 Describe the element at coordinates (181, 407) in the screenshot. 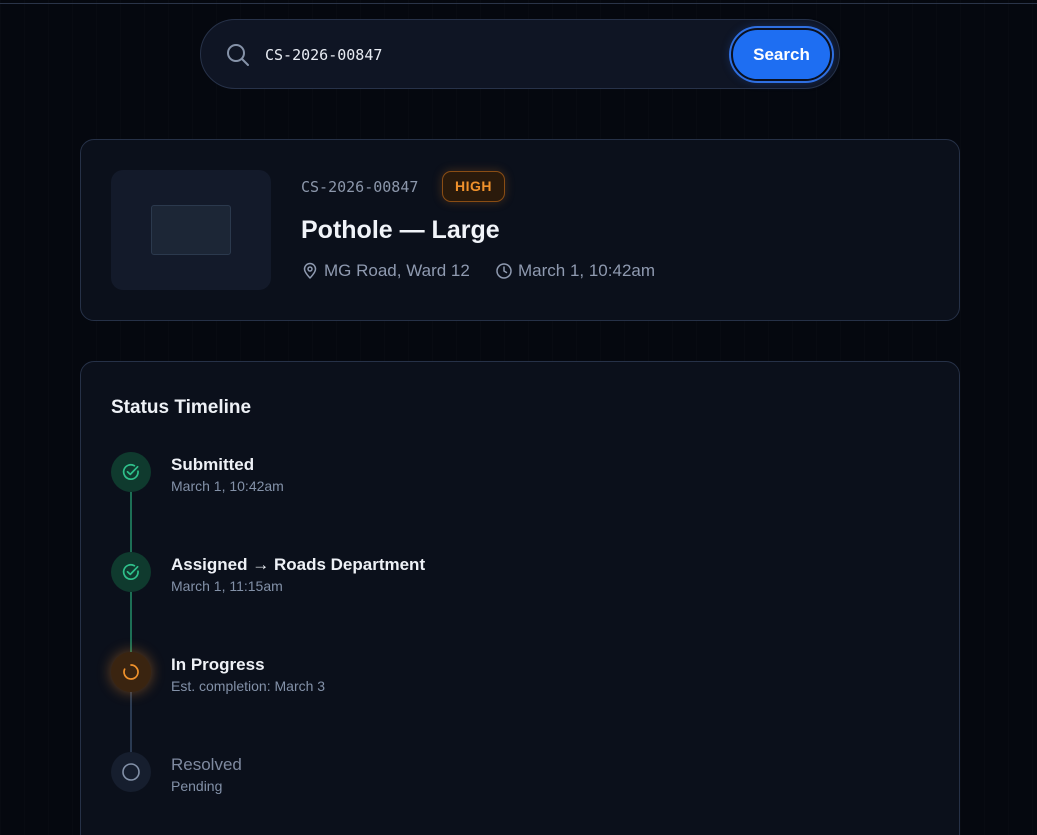

I see `timeline-heading: Status Timeline` at that location.